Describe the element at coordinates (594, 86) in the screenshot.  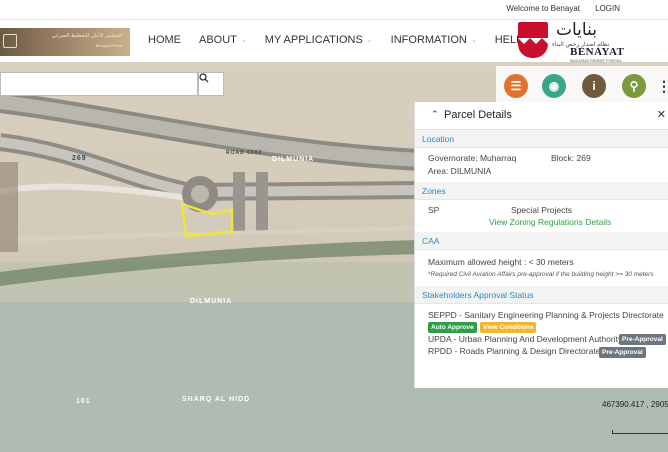
I see `info-icon: i` at that location.